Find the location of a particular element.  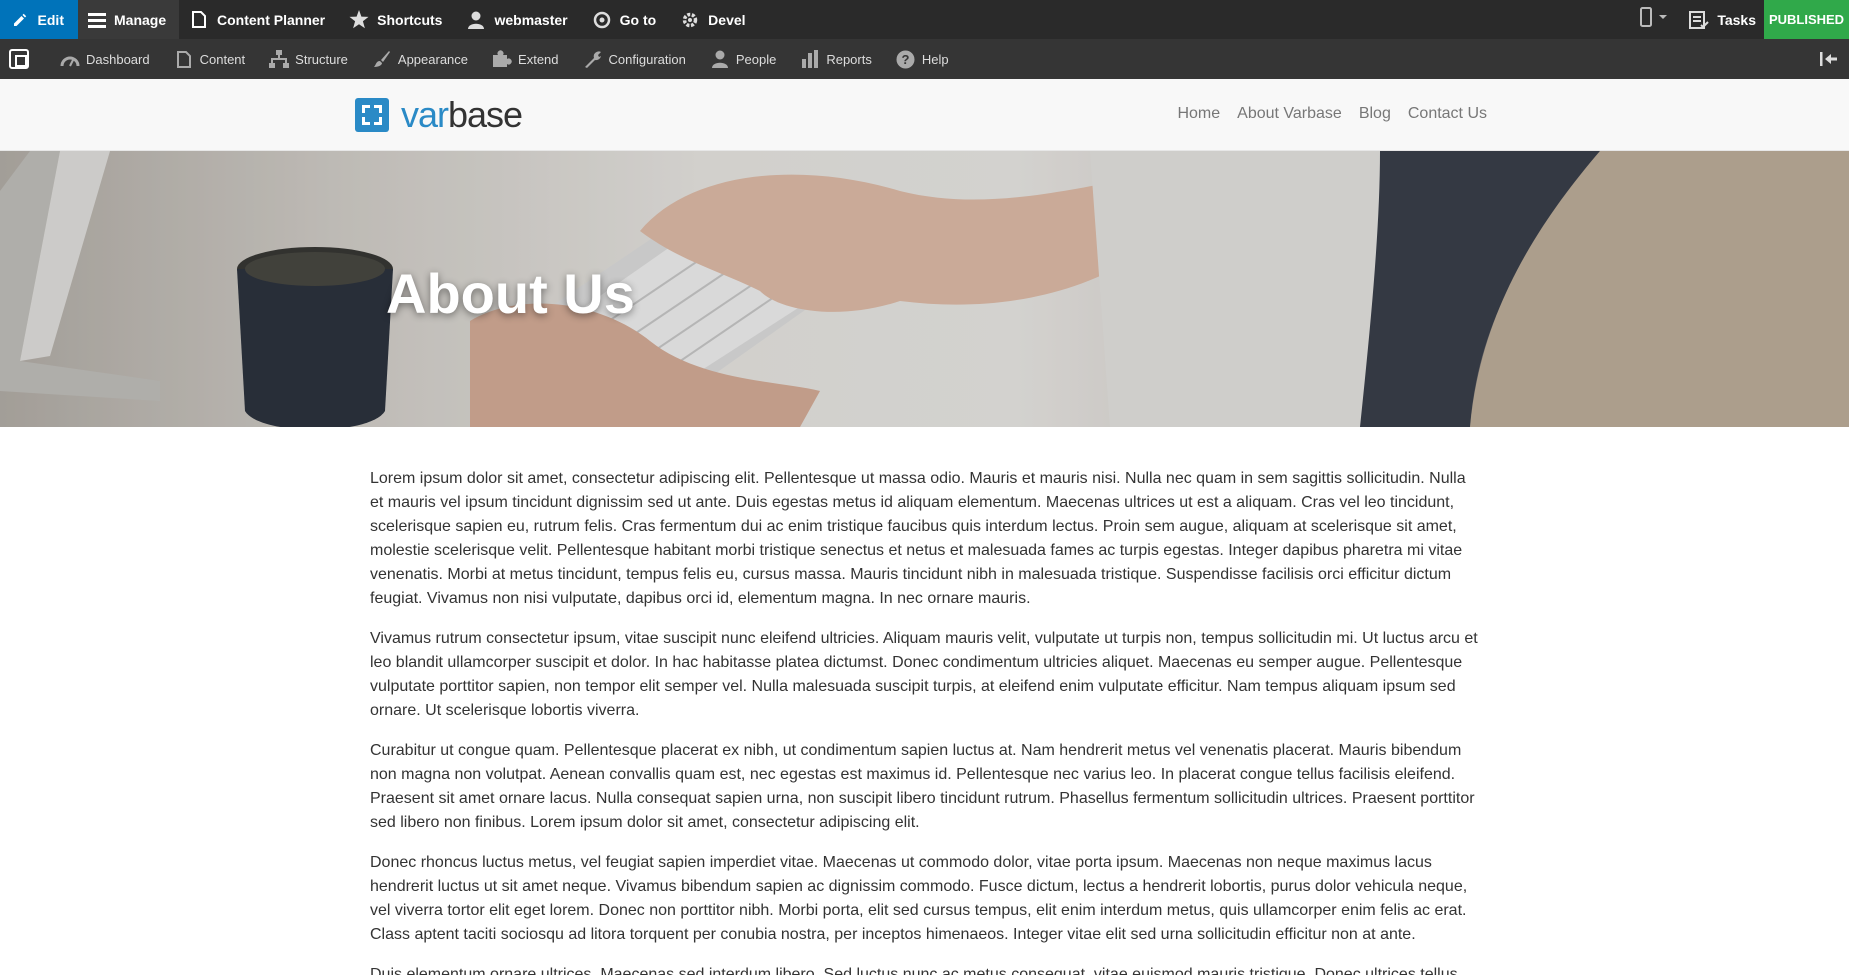

device-preview-button is located at coordinates (1655, 19).